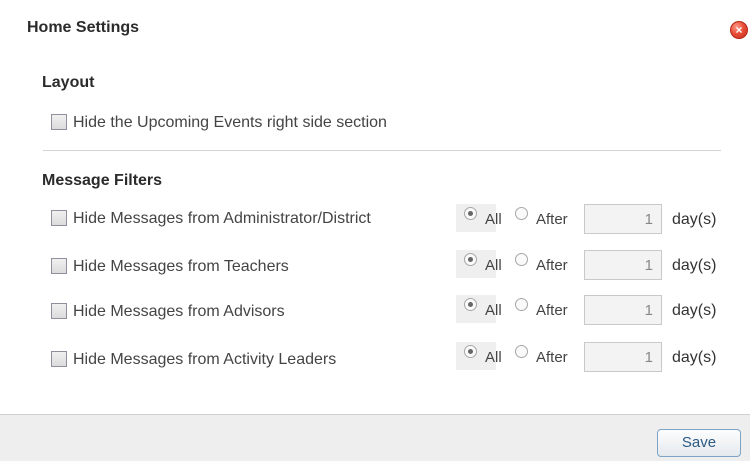  Describe the element at coordinates (102, 180) in the screenshot. I see `message-filters-heading: Message Filters` at that location.